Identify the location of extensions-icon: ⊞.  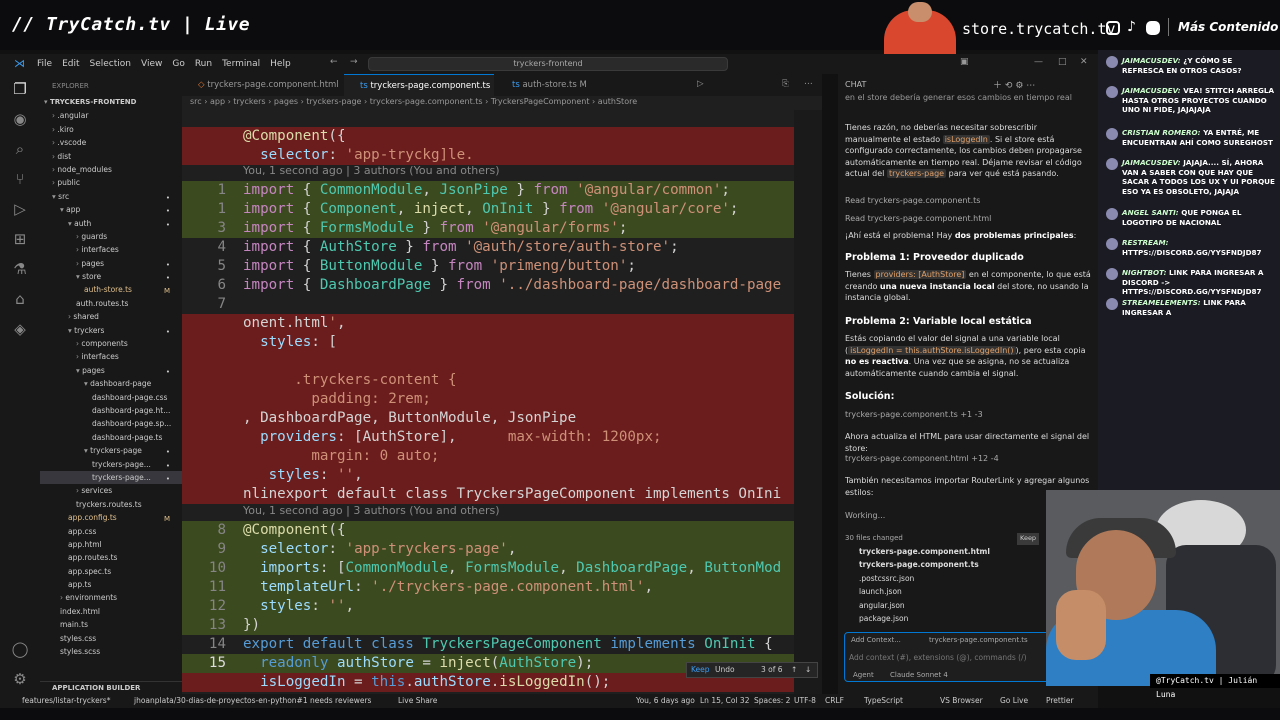
(20, 239).